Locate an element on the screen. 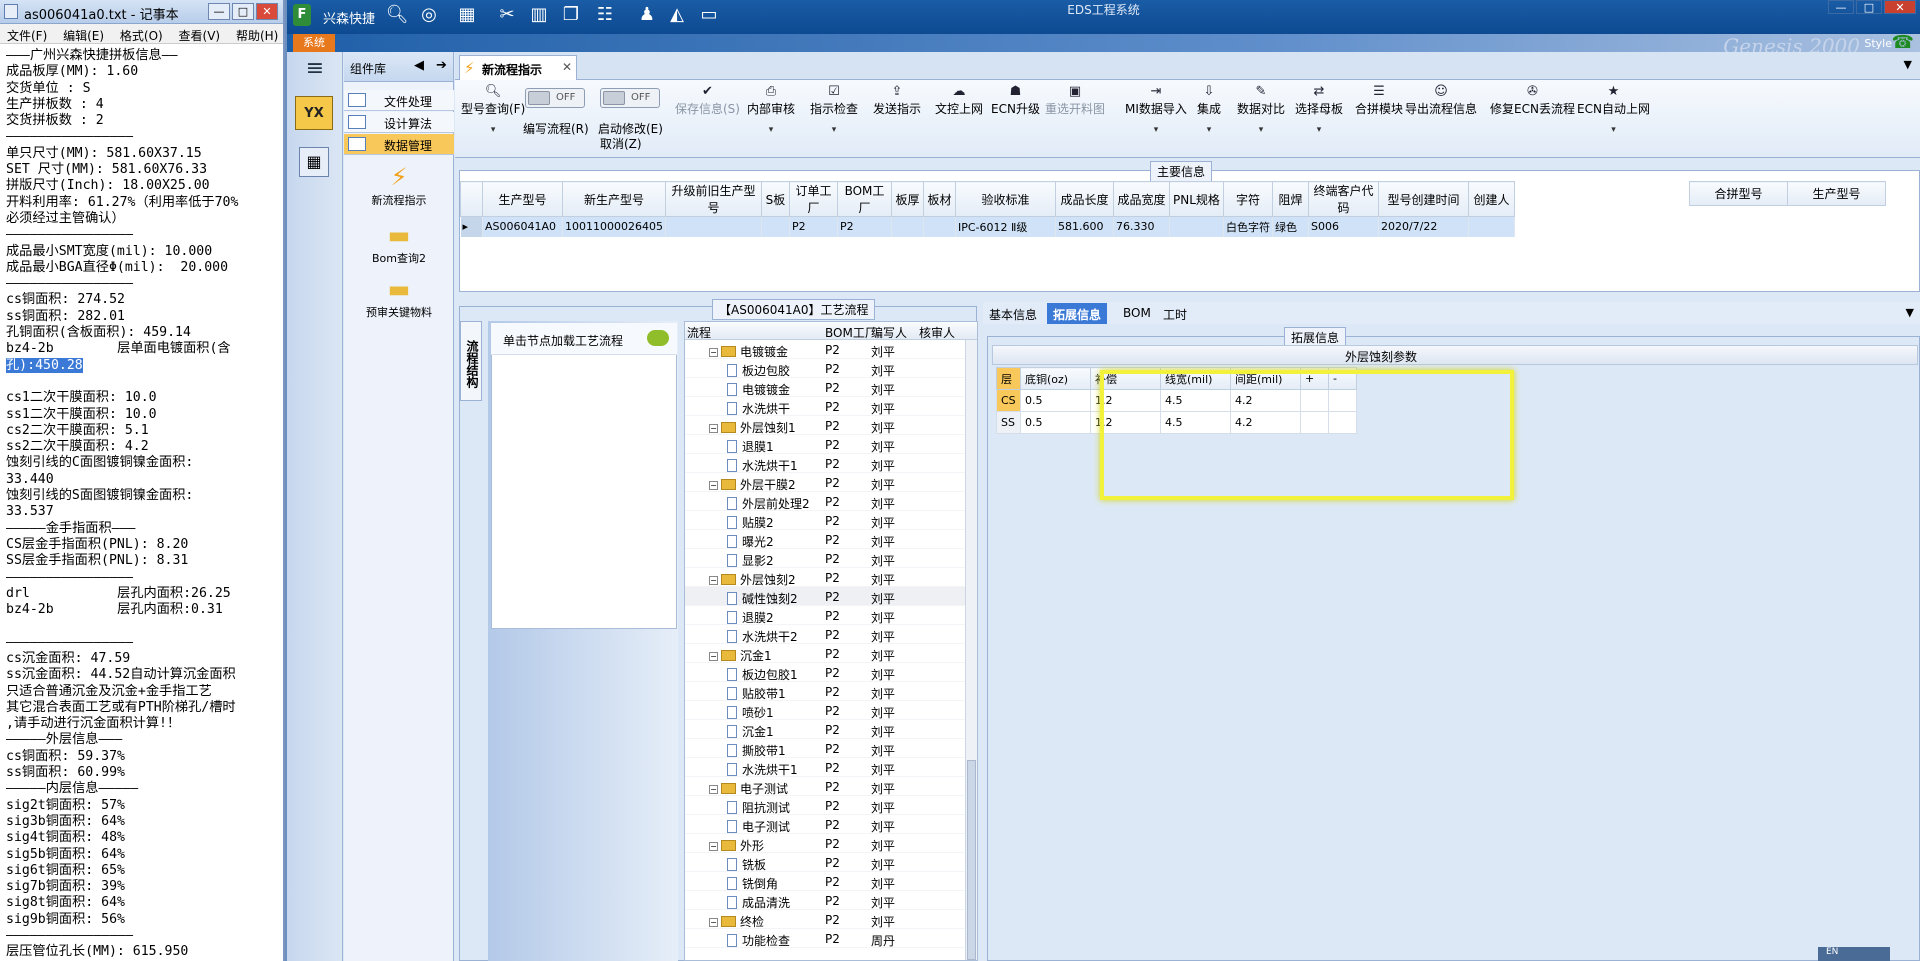  data-compare-button: ✎ 数据对比 ▾ is located at coordinates (1261, 109).